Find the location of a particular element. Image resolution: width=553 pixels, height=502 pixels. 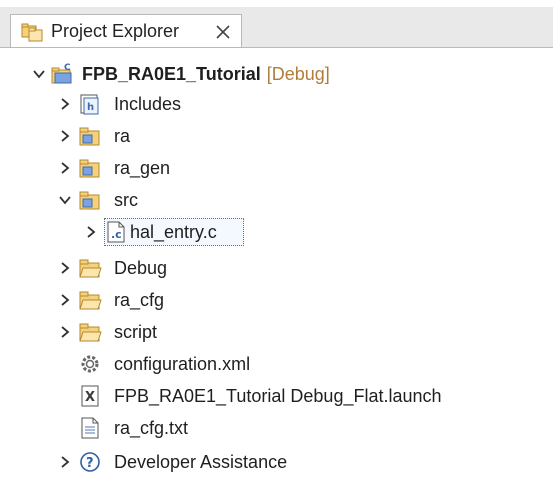

svg-text: C is located at coordinates (67, 68).